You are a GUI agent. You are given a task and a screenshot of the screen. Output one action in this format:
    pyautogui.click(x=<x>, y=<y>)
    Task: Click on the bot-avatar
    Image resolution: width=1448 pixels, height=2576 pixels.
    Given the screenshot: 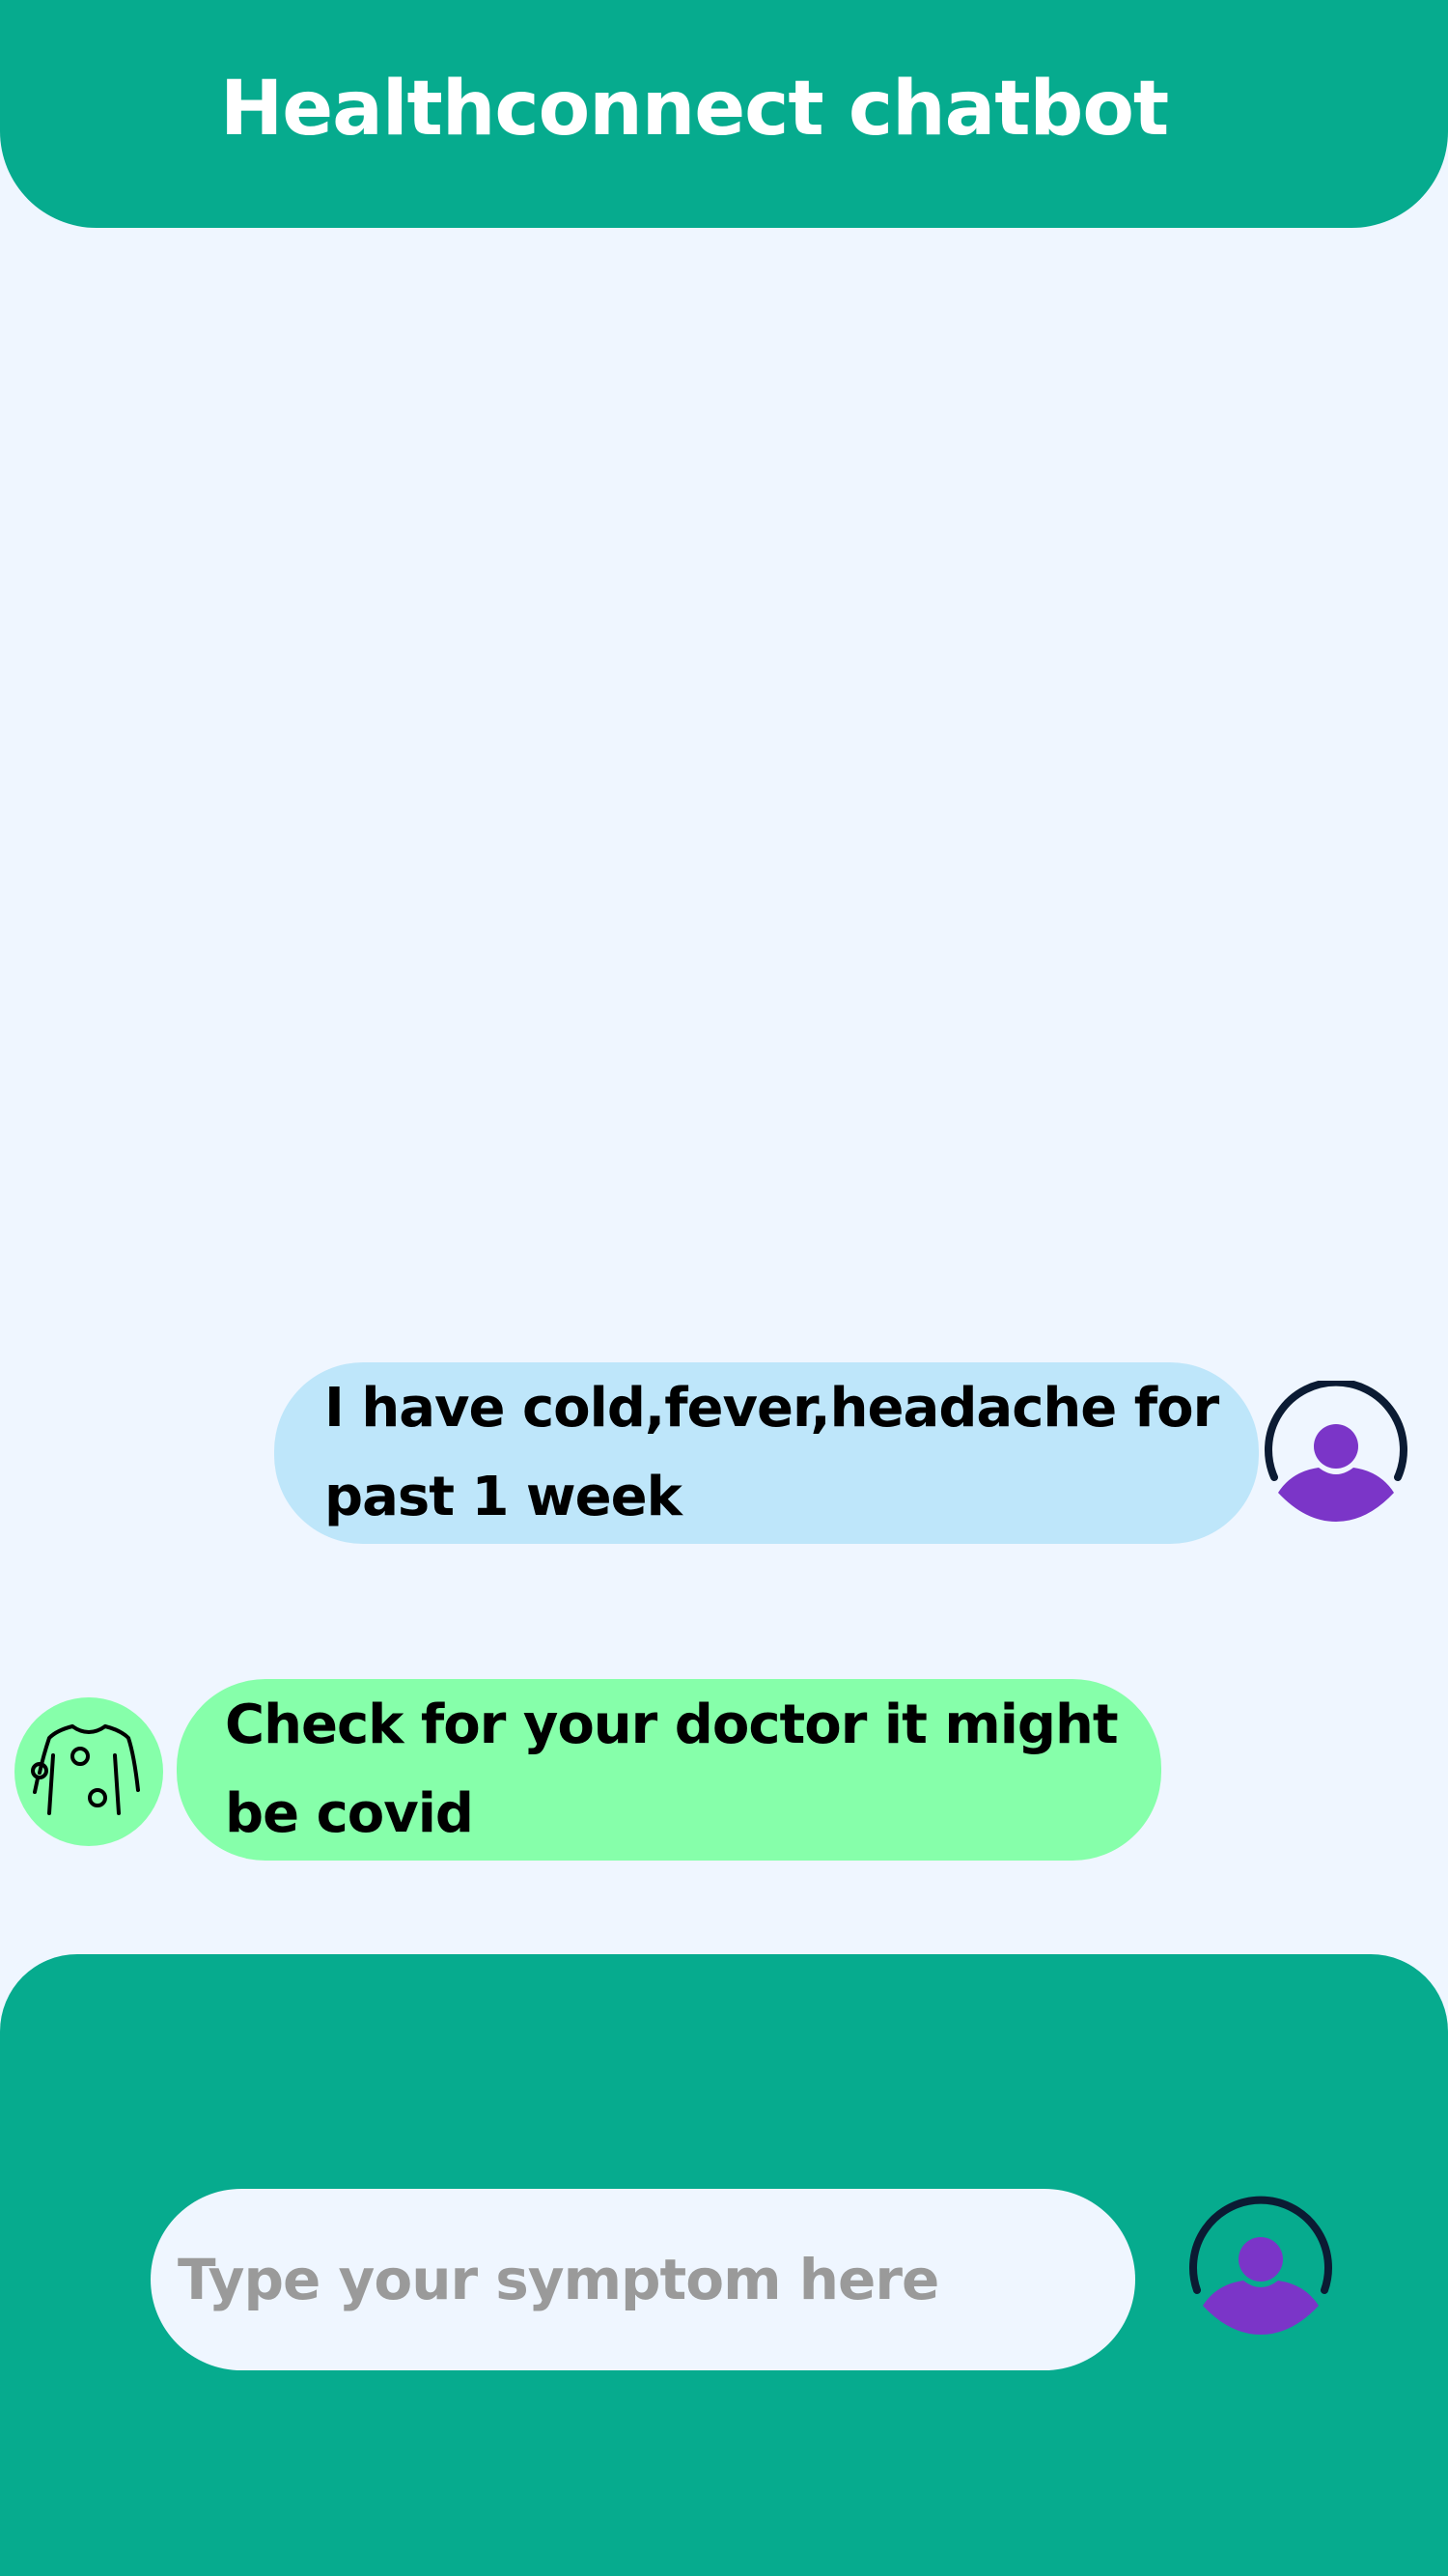 What is the action you would take?
    pyautogui.click(x=89, y=1772)
    